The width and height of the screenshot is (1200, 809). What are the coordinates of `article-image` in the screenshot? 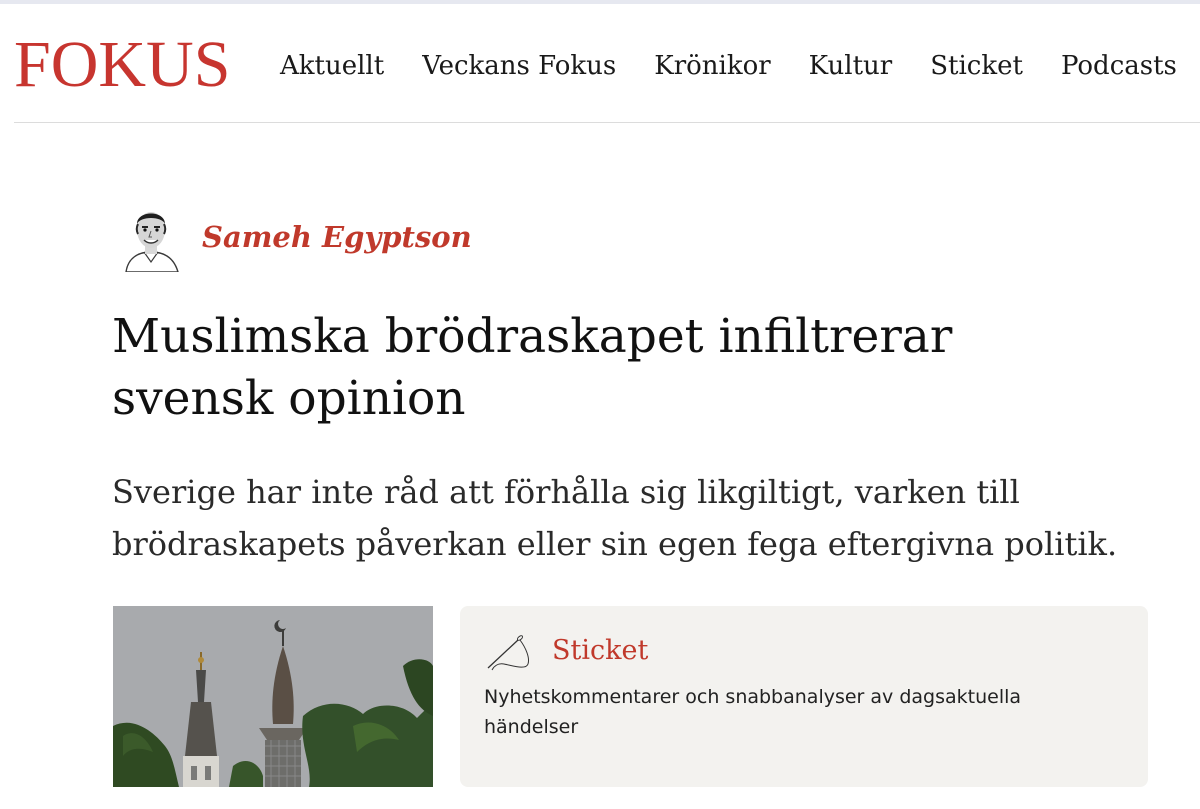 It's located at (273, 696).